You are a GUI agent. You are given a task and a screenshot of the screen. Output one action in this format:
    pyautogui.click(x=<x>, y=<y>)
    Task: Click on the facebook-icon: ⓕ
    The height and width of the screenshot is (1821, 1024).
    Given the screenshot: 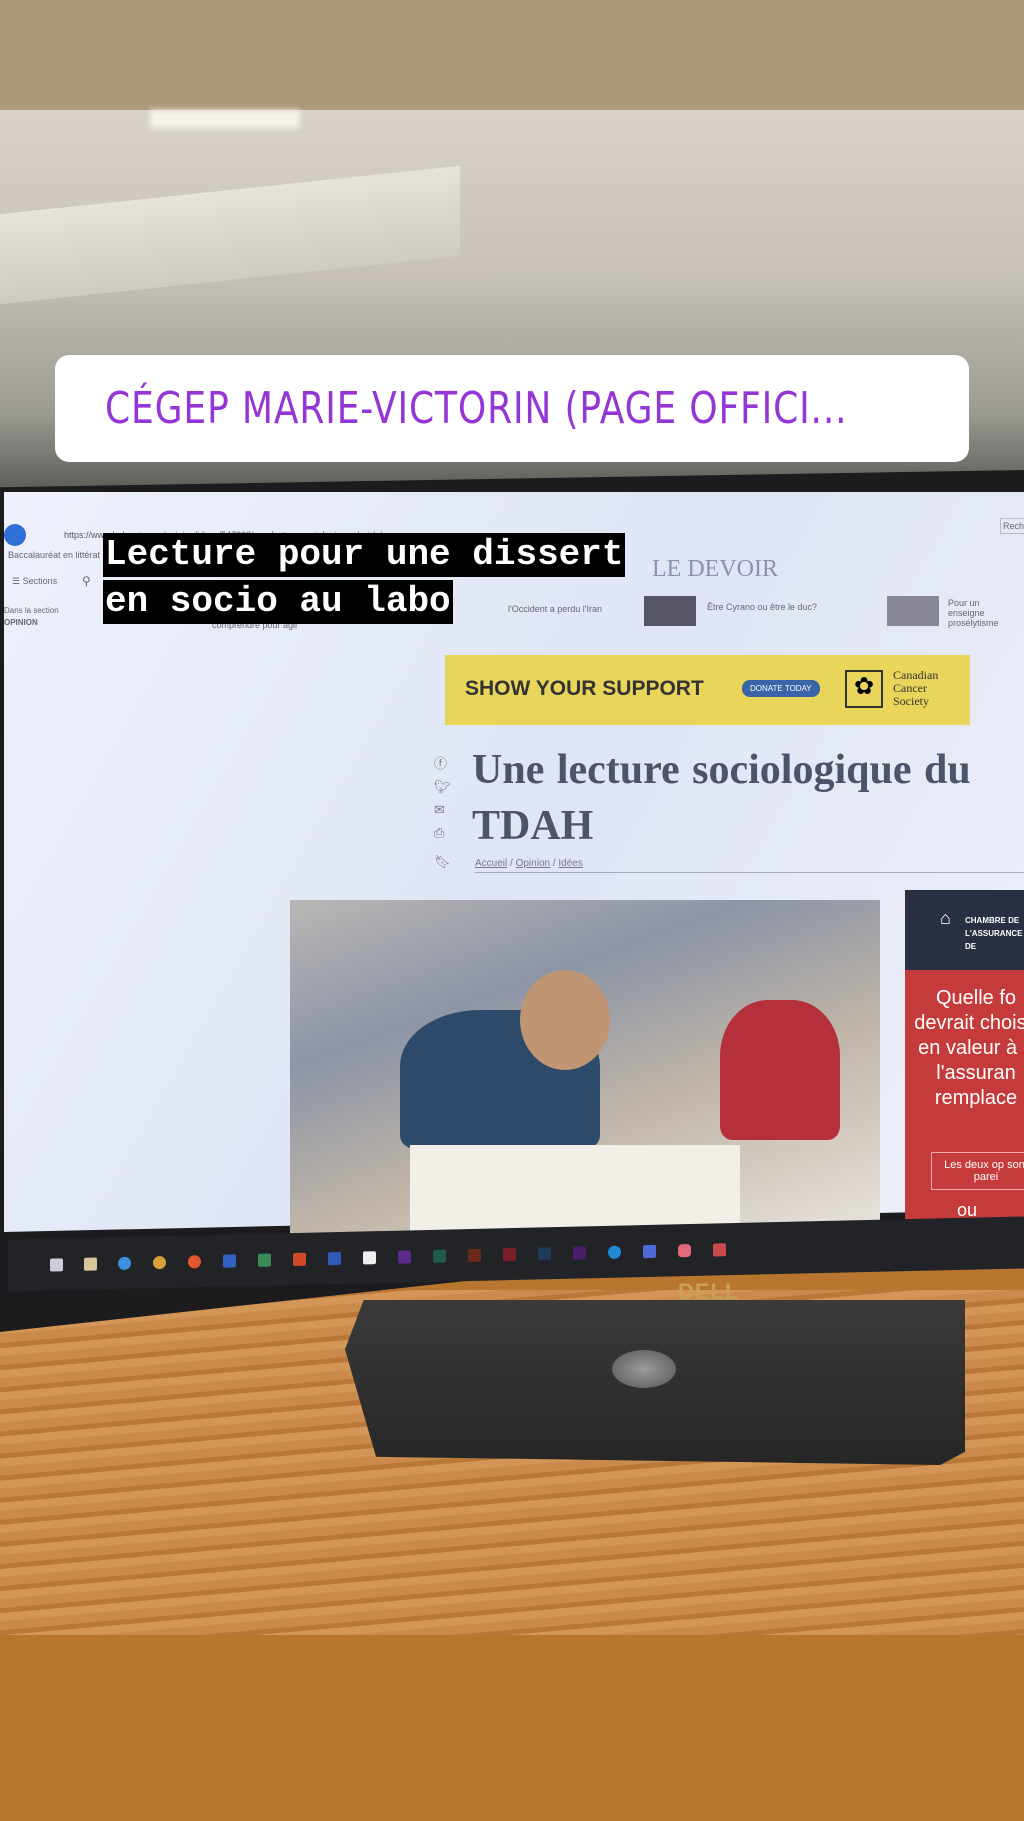 What is the action you would take?
    pyautogui.click(x=443, y=763)
    